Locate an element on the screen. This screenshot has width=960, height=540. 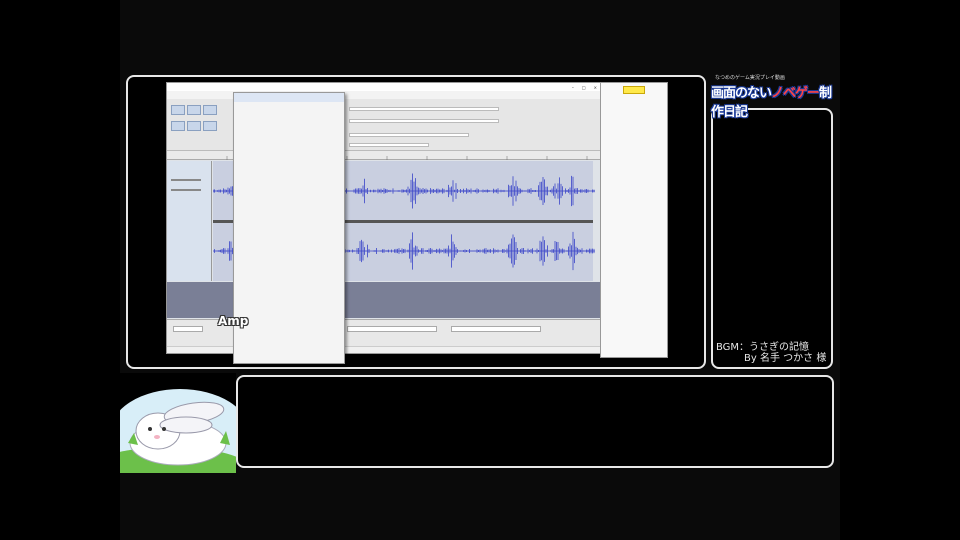
side-info-frame is located at coordinates (772, 238).